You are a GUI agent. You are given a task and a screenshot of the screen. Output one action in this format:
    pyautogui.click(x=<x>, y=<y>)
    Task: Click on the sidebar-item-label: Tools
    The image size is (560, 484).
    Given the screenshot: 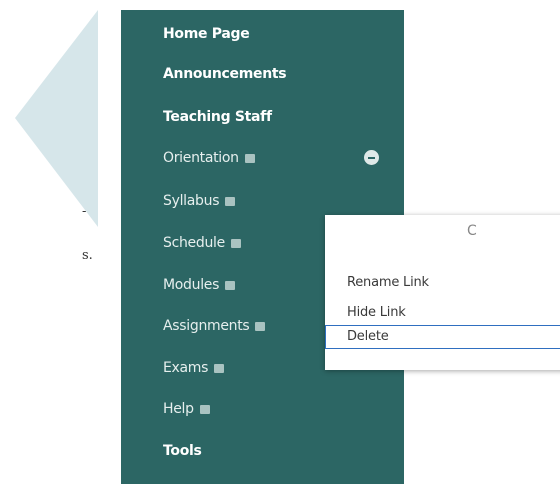 What is the action you would take?
    pyautogui.click(x=182, y=451)
    